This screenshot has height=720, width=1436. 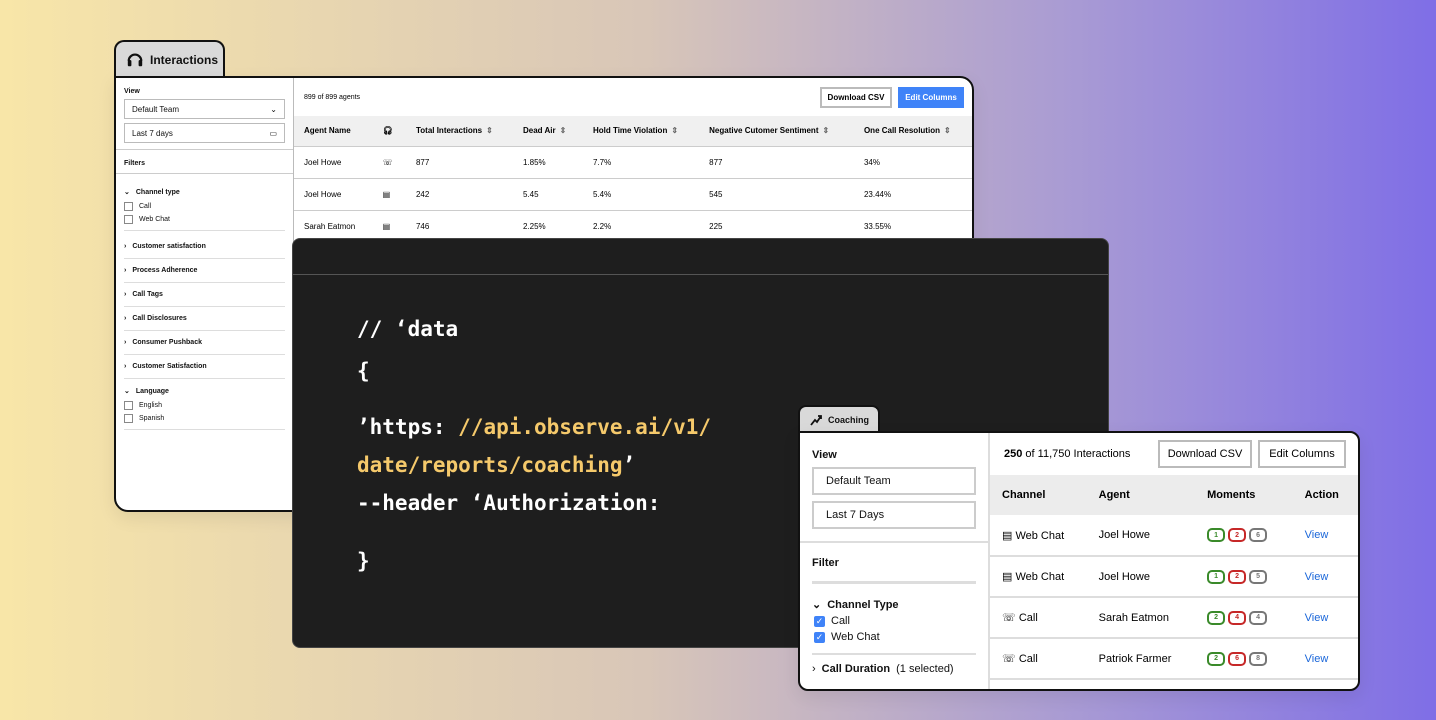 What do you see at coordinates (1258, 658) in the screenshot?
I see `moment-badge: 8` at bounding box center [1258, 658].